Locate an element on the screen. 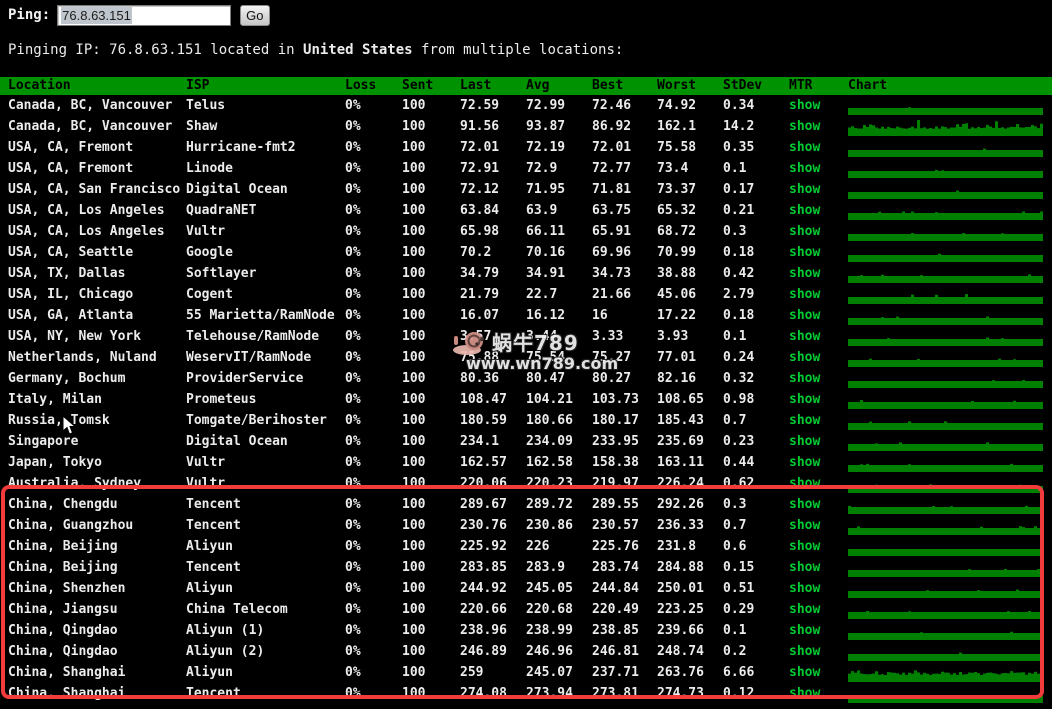  cell-isp: Google is located at coordinates (209, 252).